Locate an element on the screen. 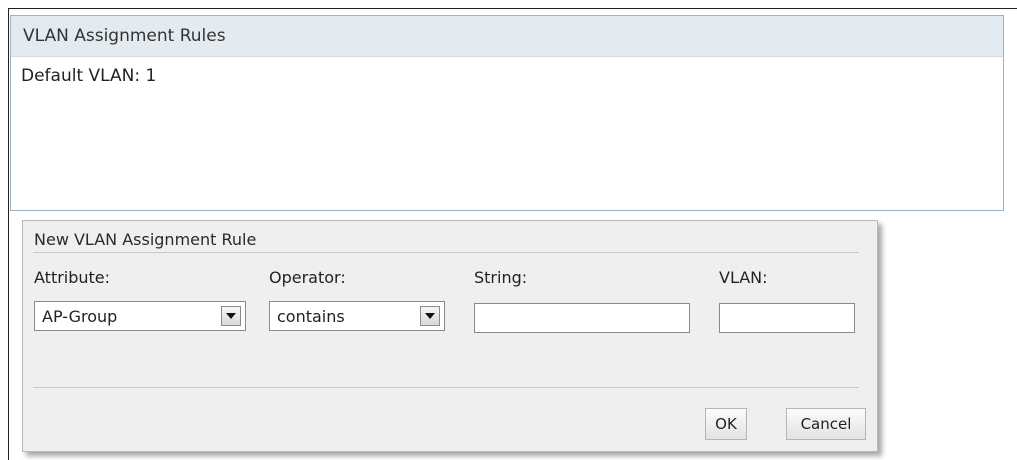 Image resolution: width=1017 pixels, height=460 pixels. dialog-title-divider is located at coordinates (446, 252).